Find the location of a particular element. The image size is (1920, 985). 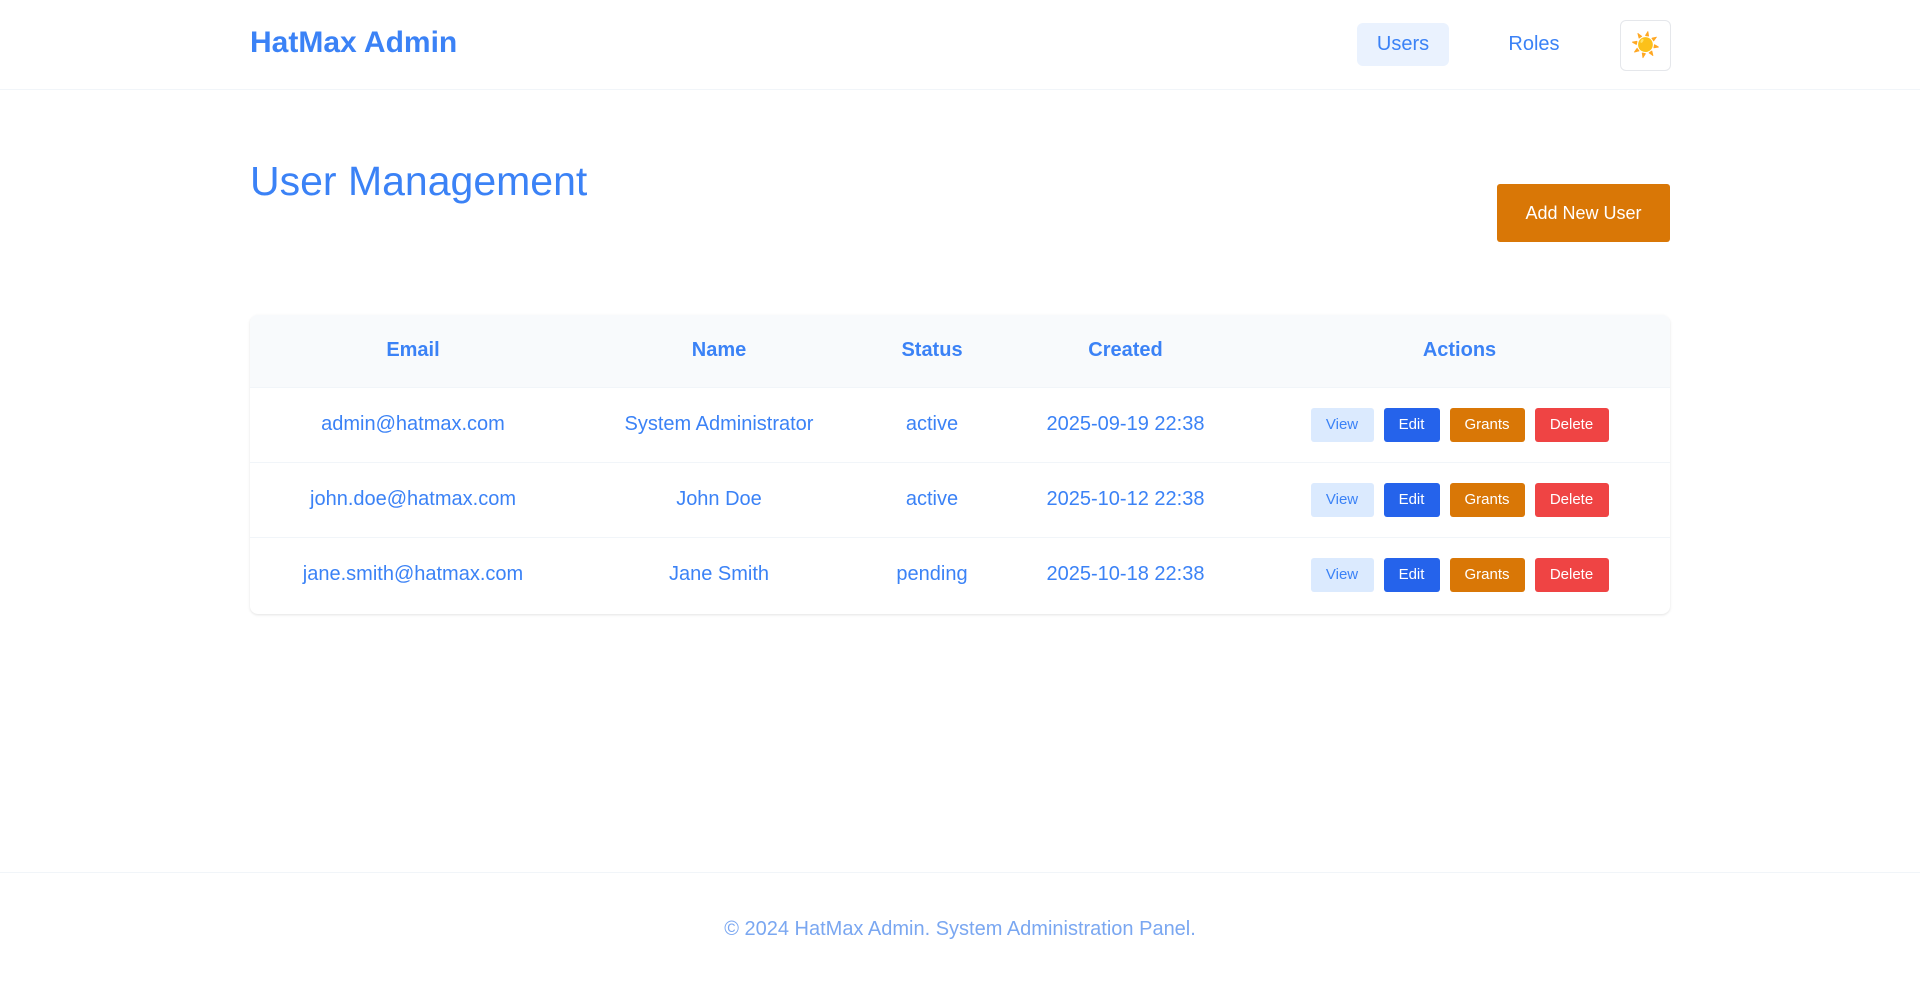

sun-icon: ☀️ is located at coordinates (1645, 45).